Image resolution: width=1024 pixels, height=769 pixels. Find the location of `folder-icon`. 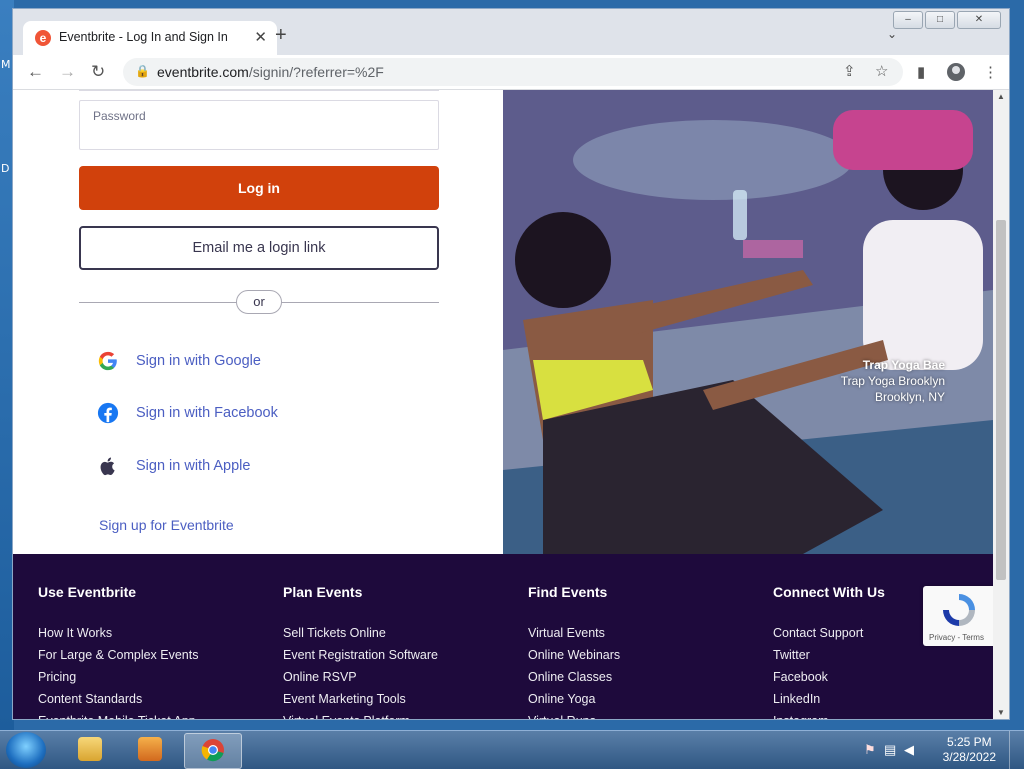

folder-icon is located at coordinates (90, 749).